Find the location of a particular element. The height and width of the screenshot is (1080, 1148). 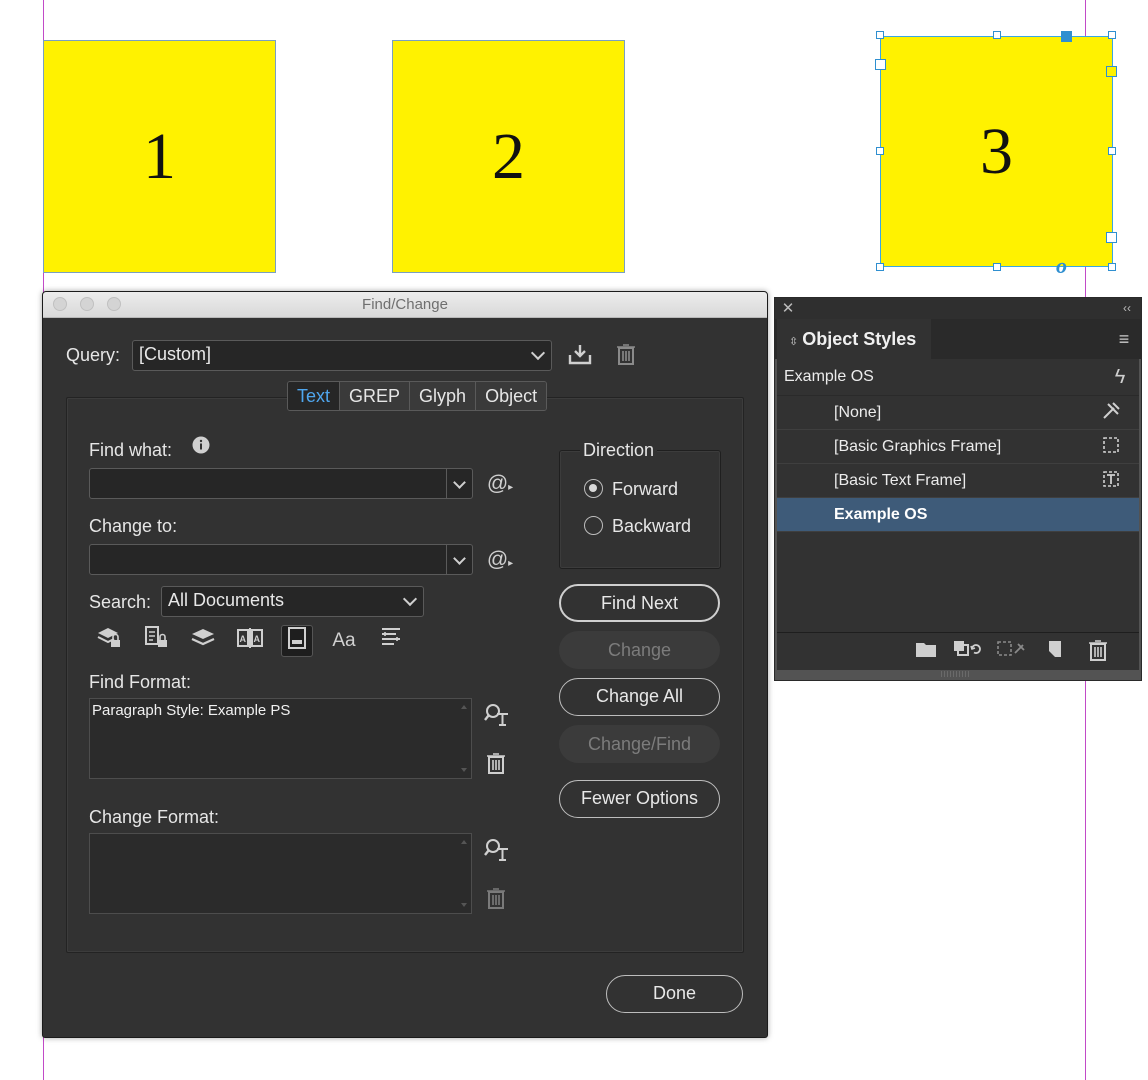

delete-style-icon is located at coordinates (1098, 653).